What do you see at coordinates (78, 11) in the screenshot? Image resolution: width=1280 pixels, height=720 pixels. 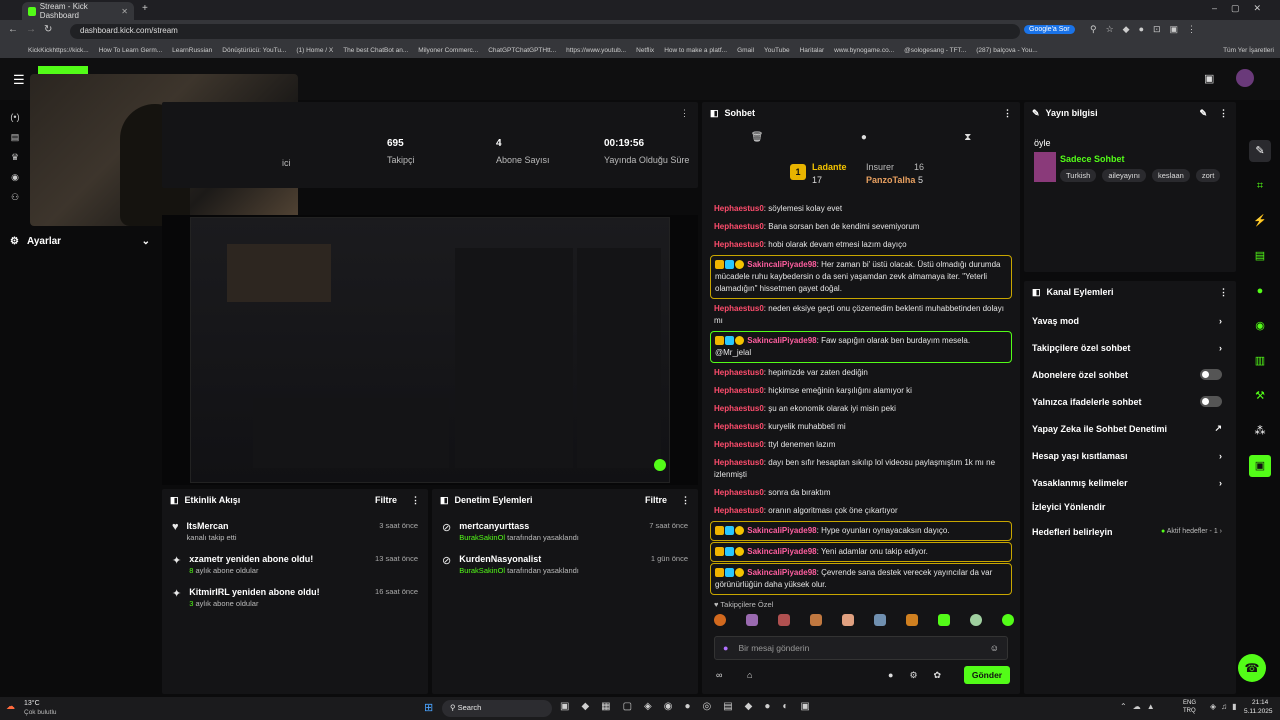 I see `browser-tab: Stream - Kick Dashboard ✕` at bounding box center [78, 11].